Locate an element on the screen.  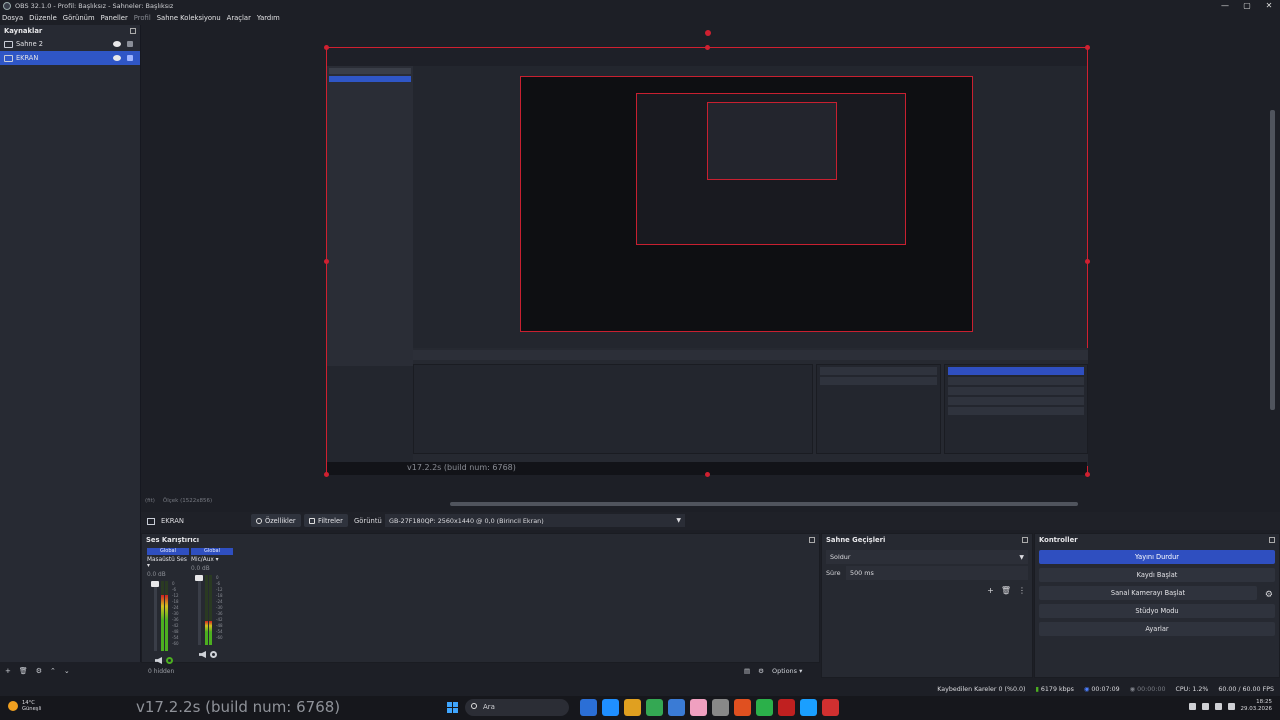
weather-widget: 14°C Güneşli is located at coordinates (24, 706).